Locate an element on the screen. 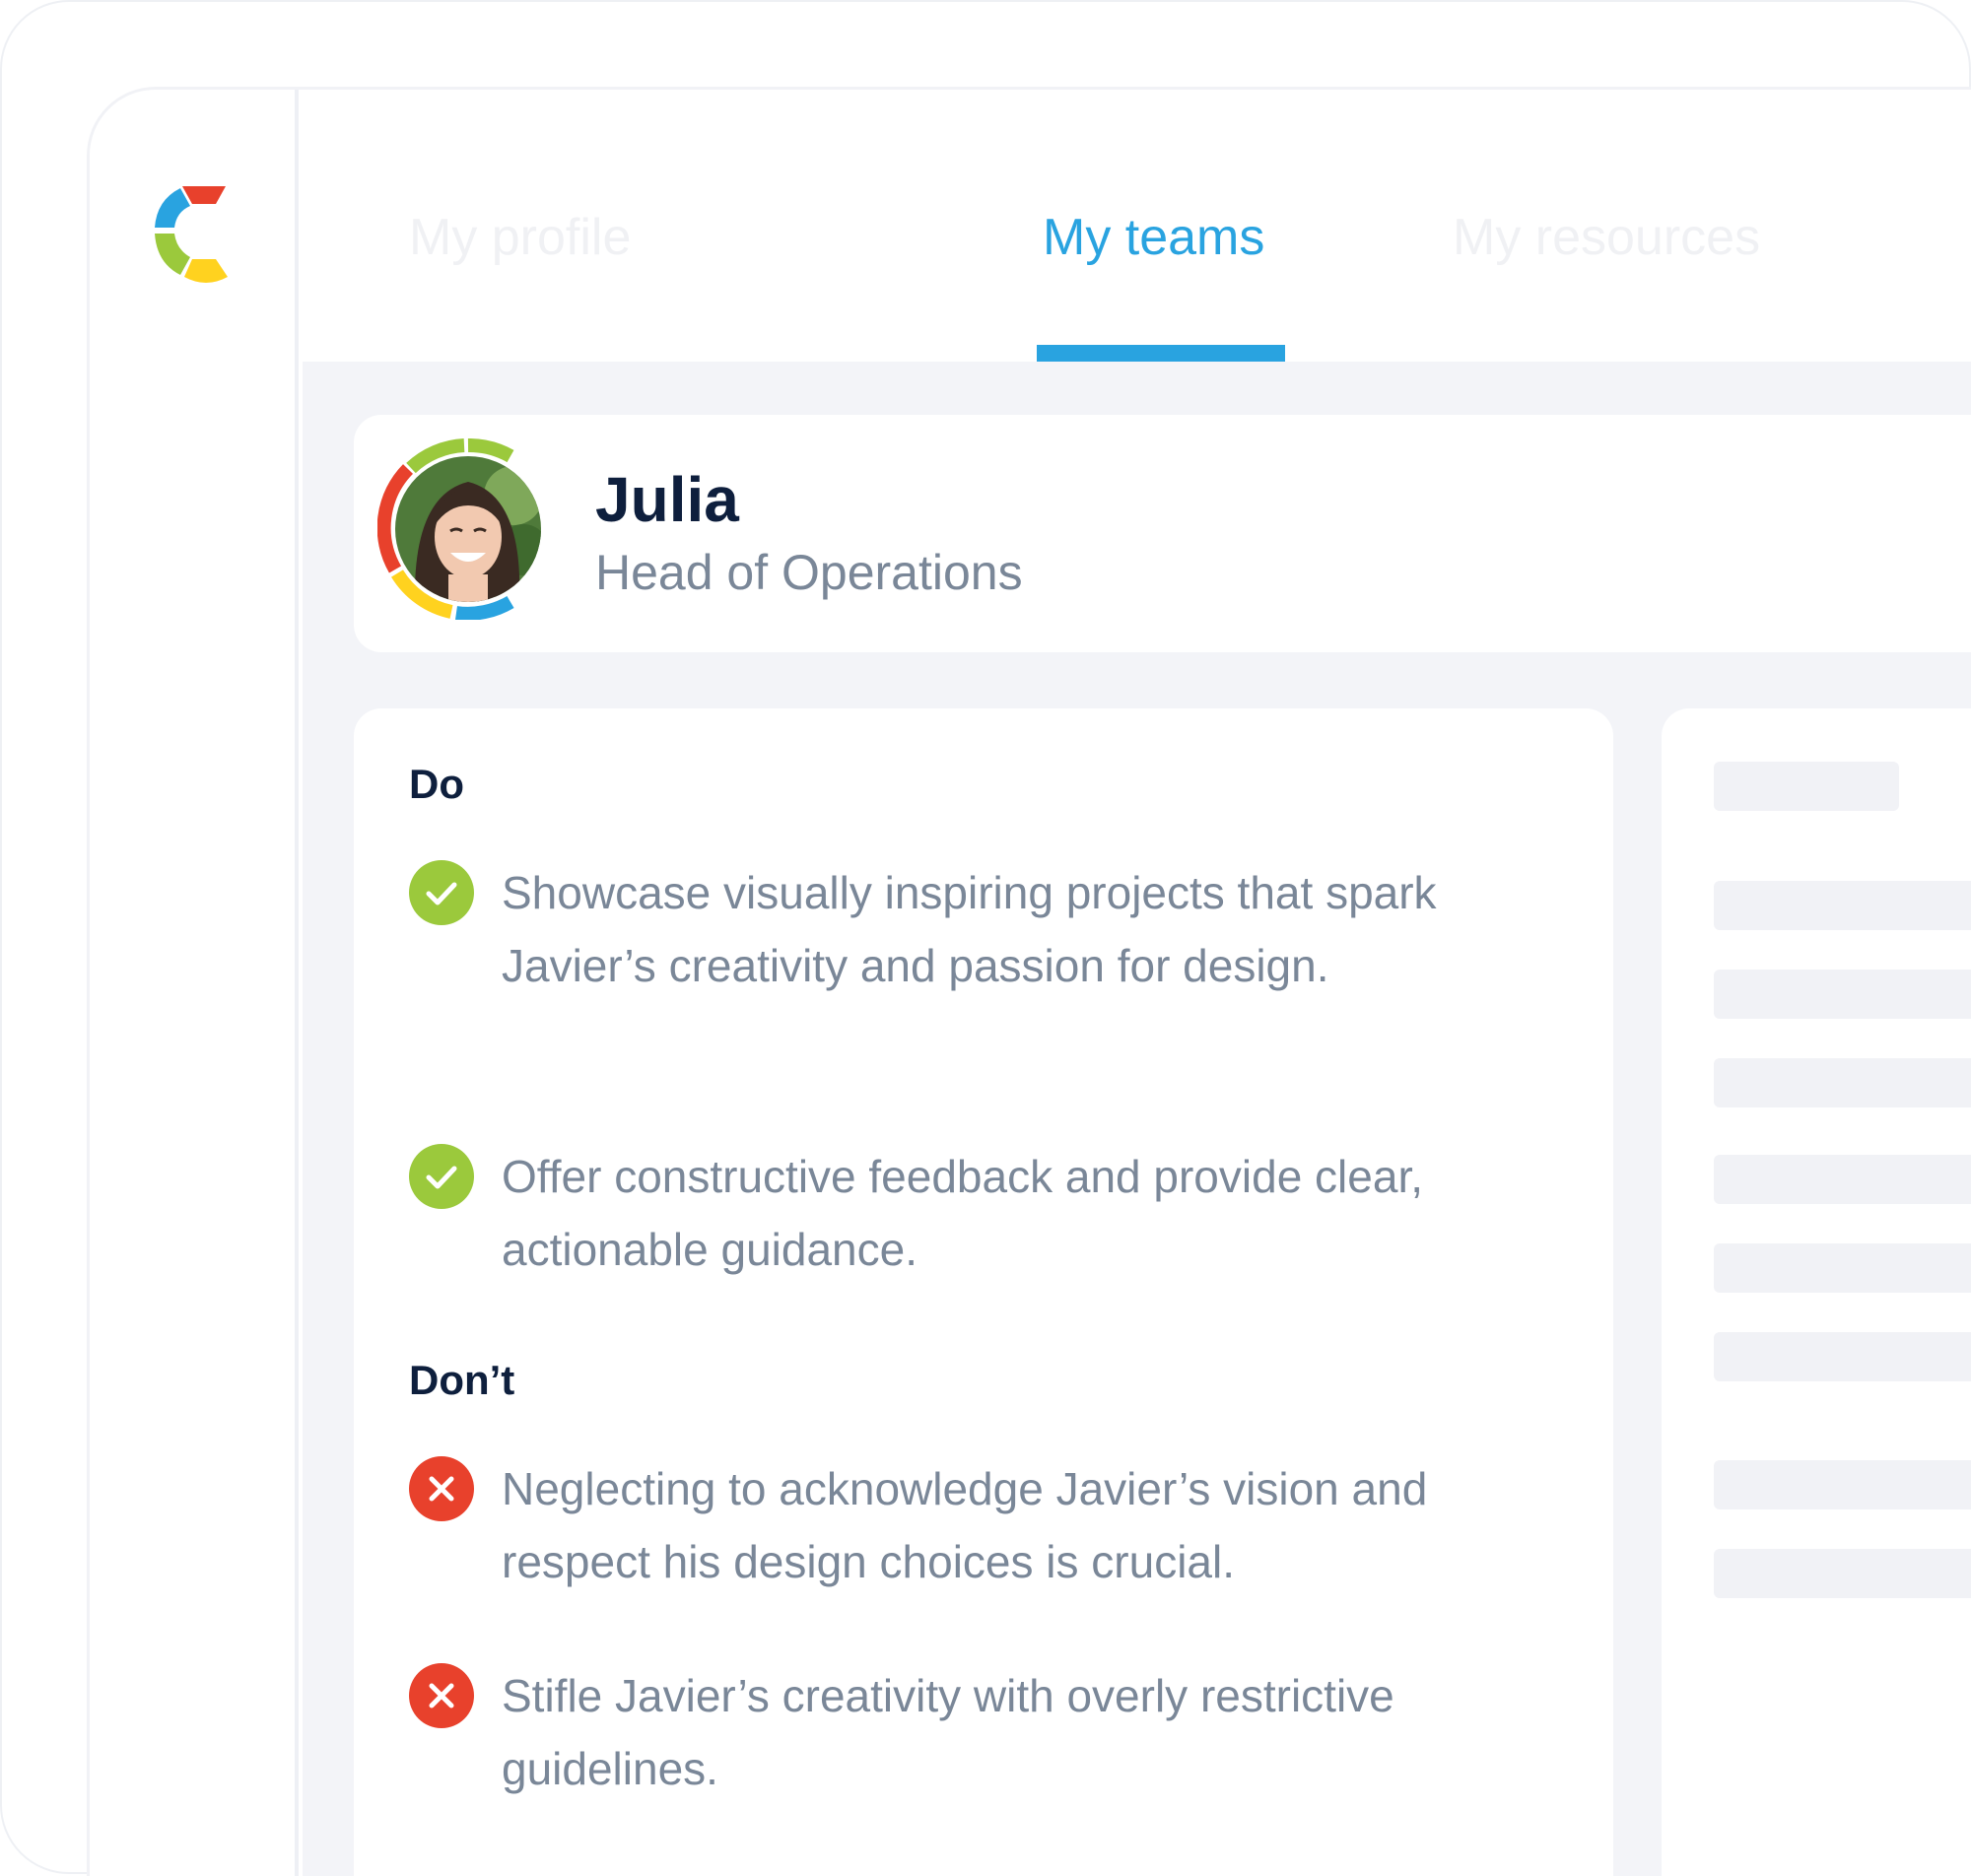  tab-bar: My profile My teams My resources is located at coordinates (1137, 226).